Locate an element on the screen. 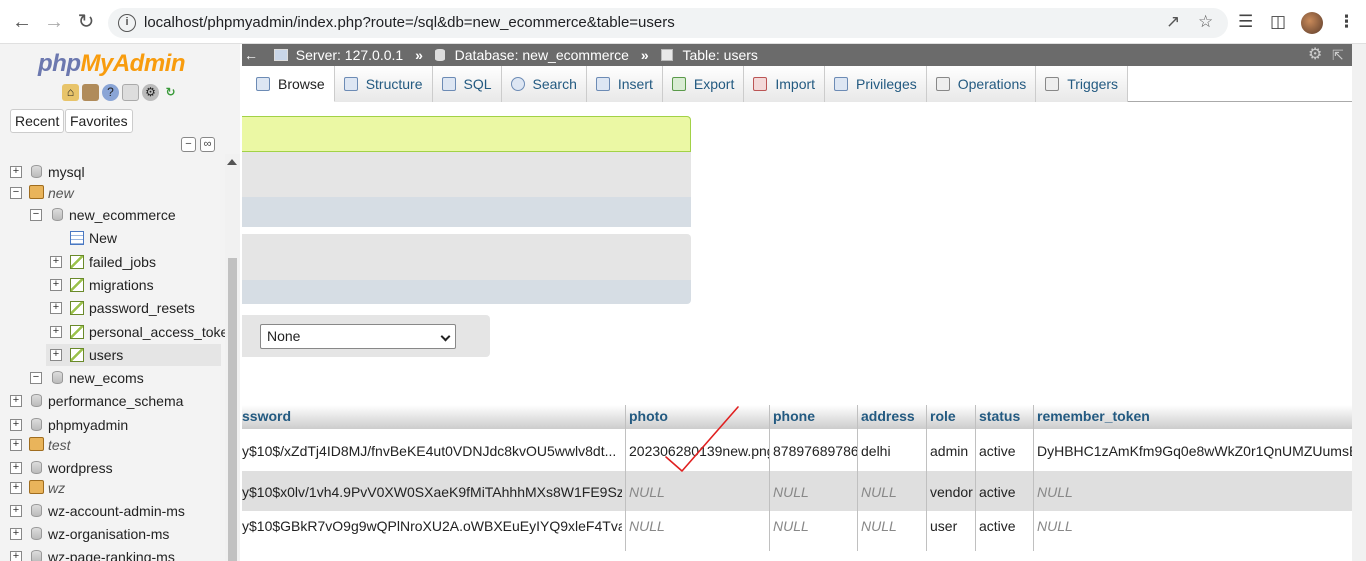  docs-icon is located at coordinates (130, 92).